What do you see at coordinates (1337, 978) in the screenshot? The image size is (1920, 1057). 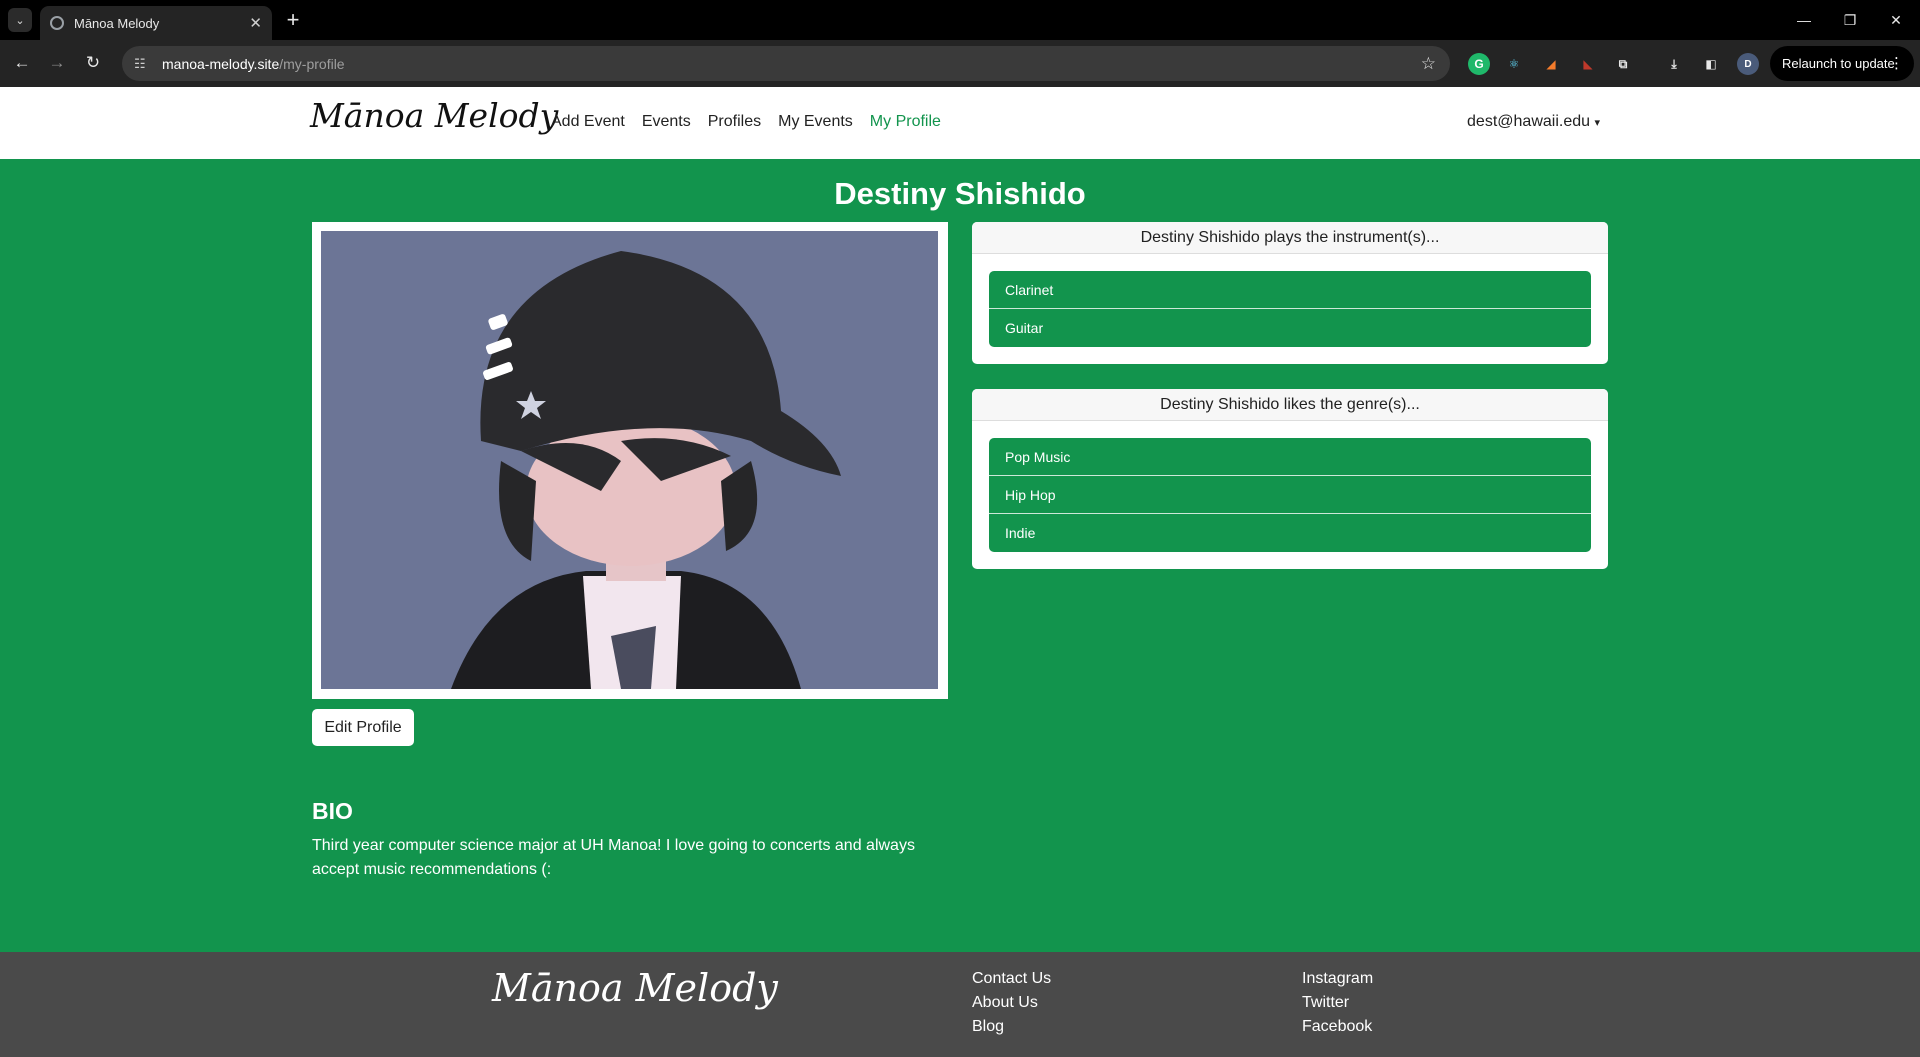 I see `footer-instagram-link: Instagram` at bounding box center [1337, 978].